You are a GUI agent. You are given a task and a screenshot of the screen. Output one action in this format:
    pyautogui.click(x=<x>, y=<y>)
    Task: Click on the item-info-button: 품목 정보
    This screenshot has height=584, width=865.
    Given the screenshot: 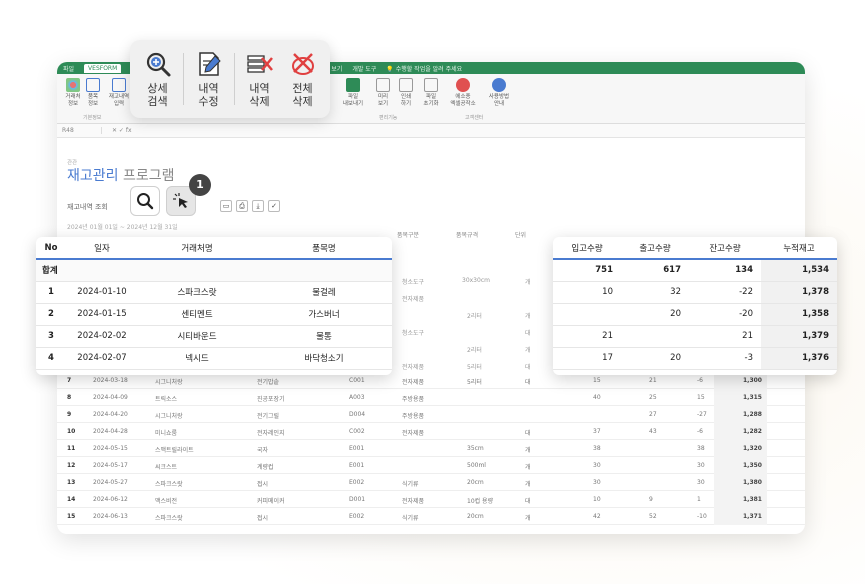 What is the action you would take?
    pyautogui.click(x=93, y=93)
    